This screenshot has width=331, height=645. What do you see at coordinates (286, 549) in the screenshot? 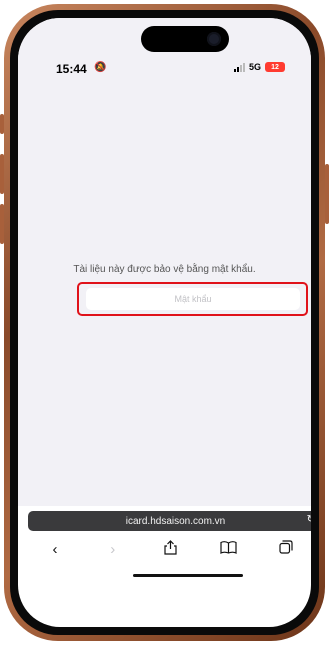
I see `tabs-icon` at bounding box center [286, 549].